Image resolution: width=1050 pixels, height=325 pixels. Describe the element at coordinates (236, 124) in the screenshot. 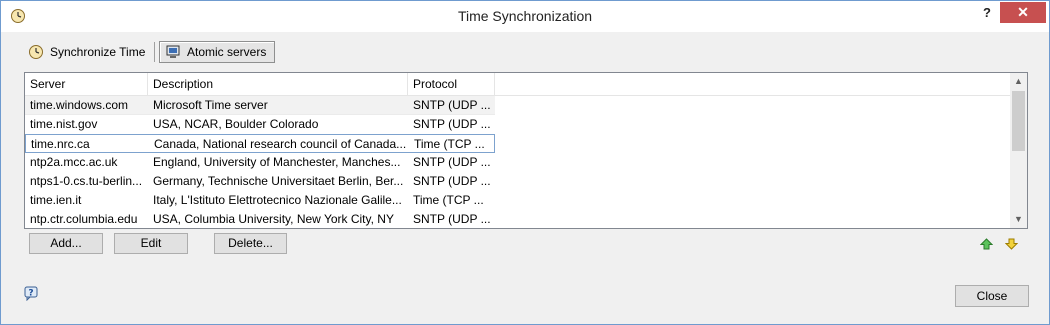

I see `cell-description: USA, NCAR, Boulder Colorado` at that location.